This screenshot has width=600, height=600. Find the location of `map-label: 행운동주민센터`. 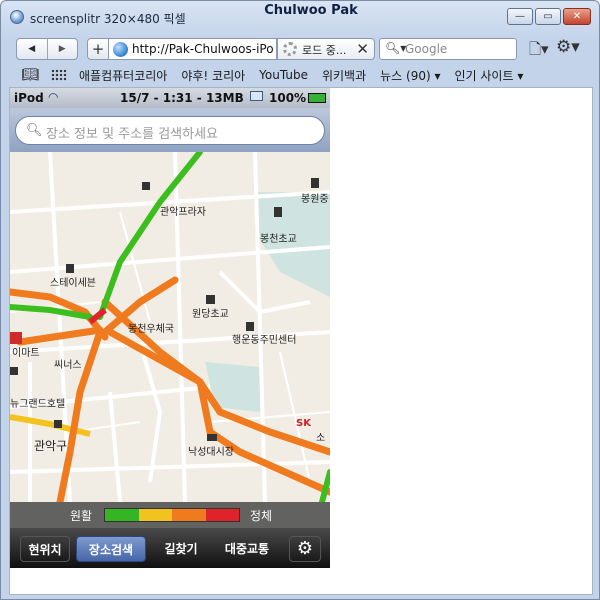

map-label: 행운동주민센터 is located at coordinates (264, 340).